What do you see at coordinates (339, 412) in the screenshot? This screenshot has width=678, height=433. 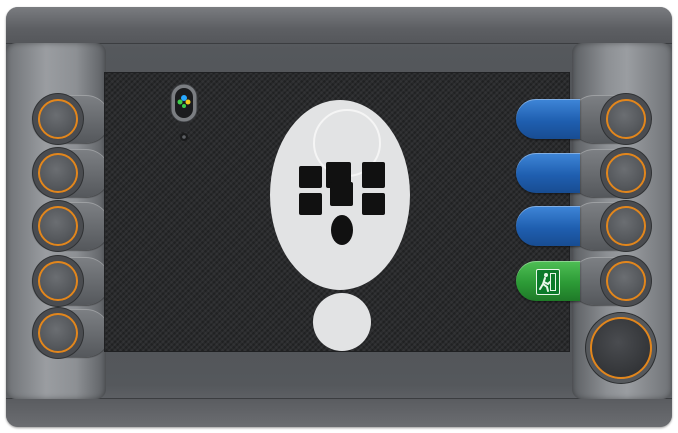 I see `bottom-band` at bounding box center [339, 412].